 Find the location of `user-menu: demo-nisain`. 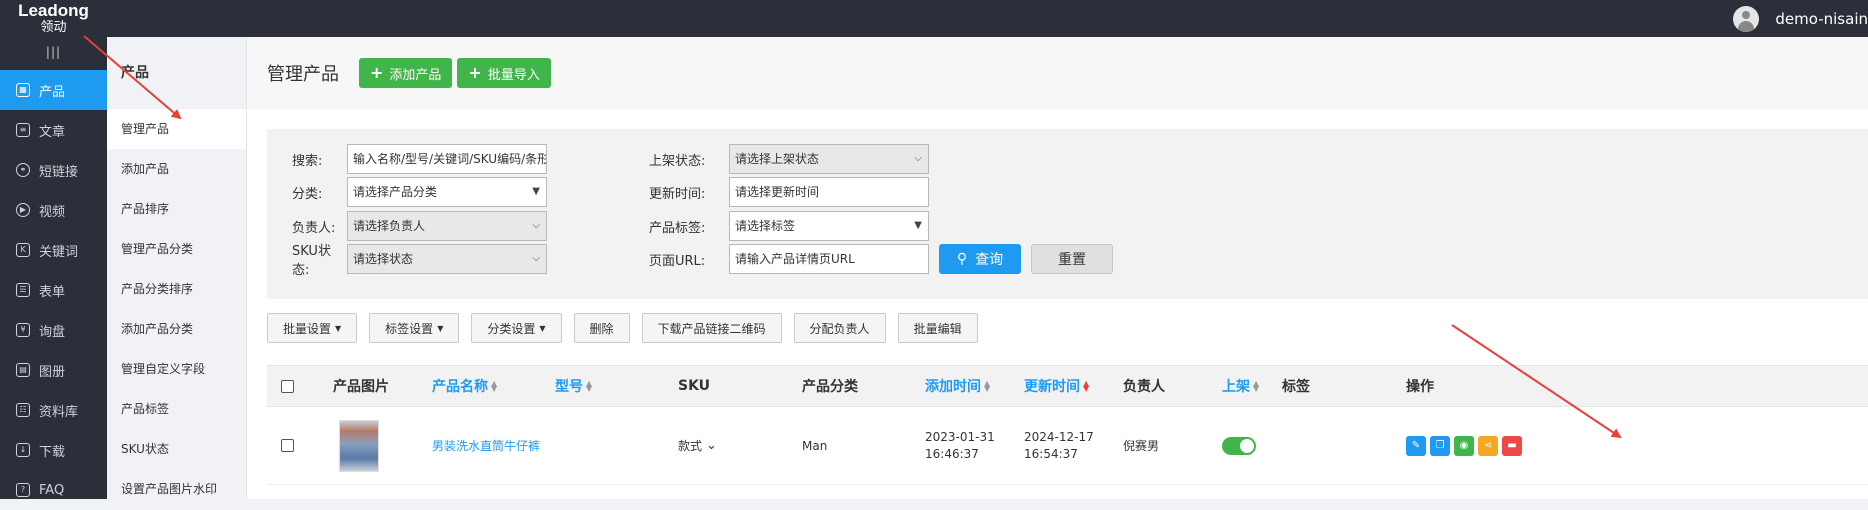

user-menu: demo-nisain is located at coordinates (1800, 18).